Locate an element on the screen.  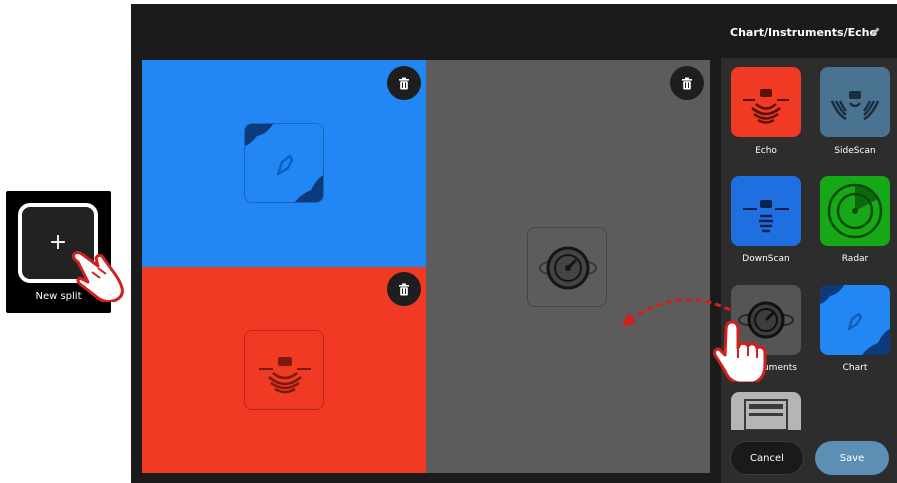
tile-label-sidescan: SideScan is located at coordinates (855, 151).